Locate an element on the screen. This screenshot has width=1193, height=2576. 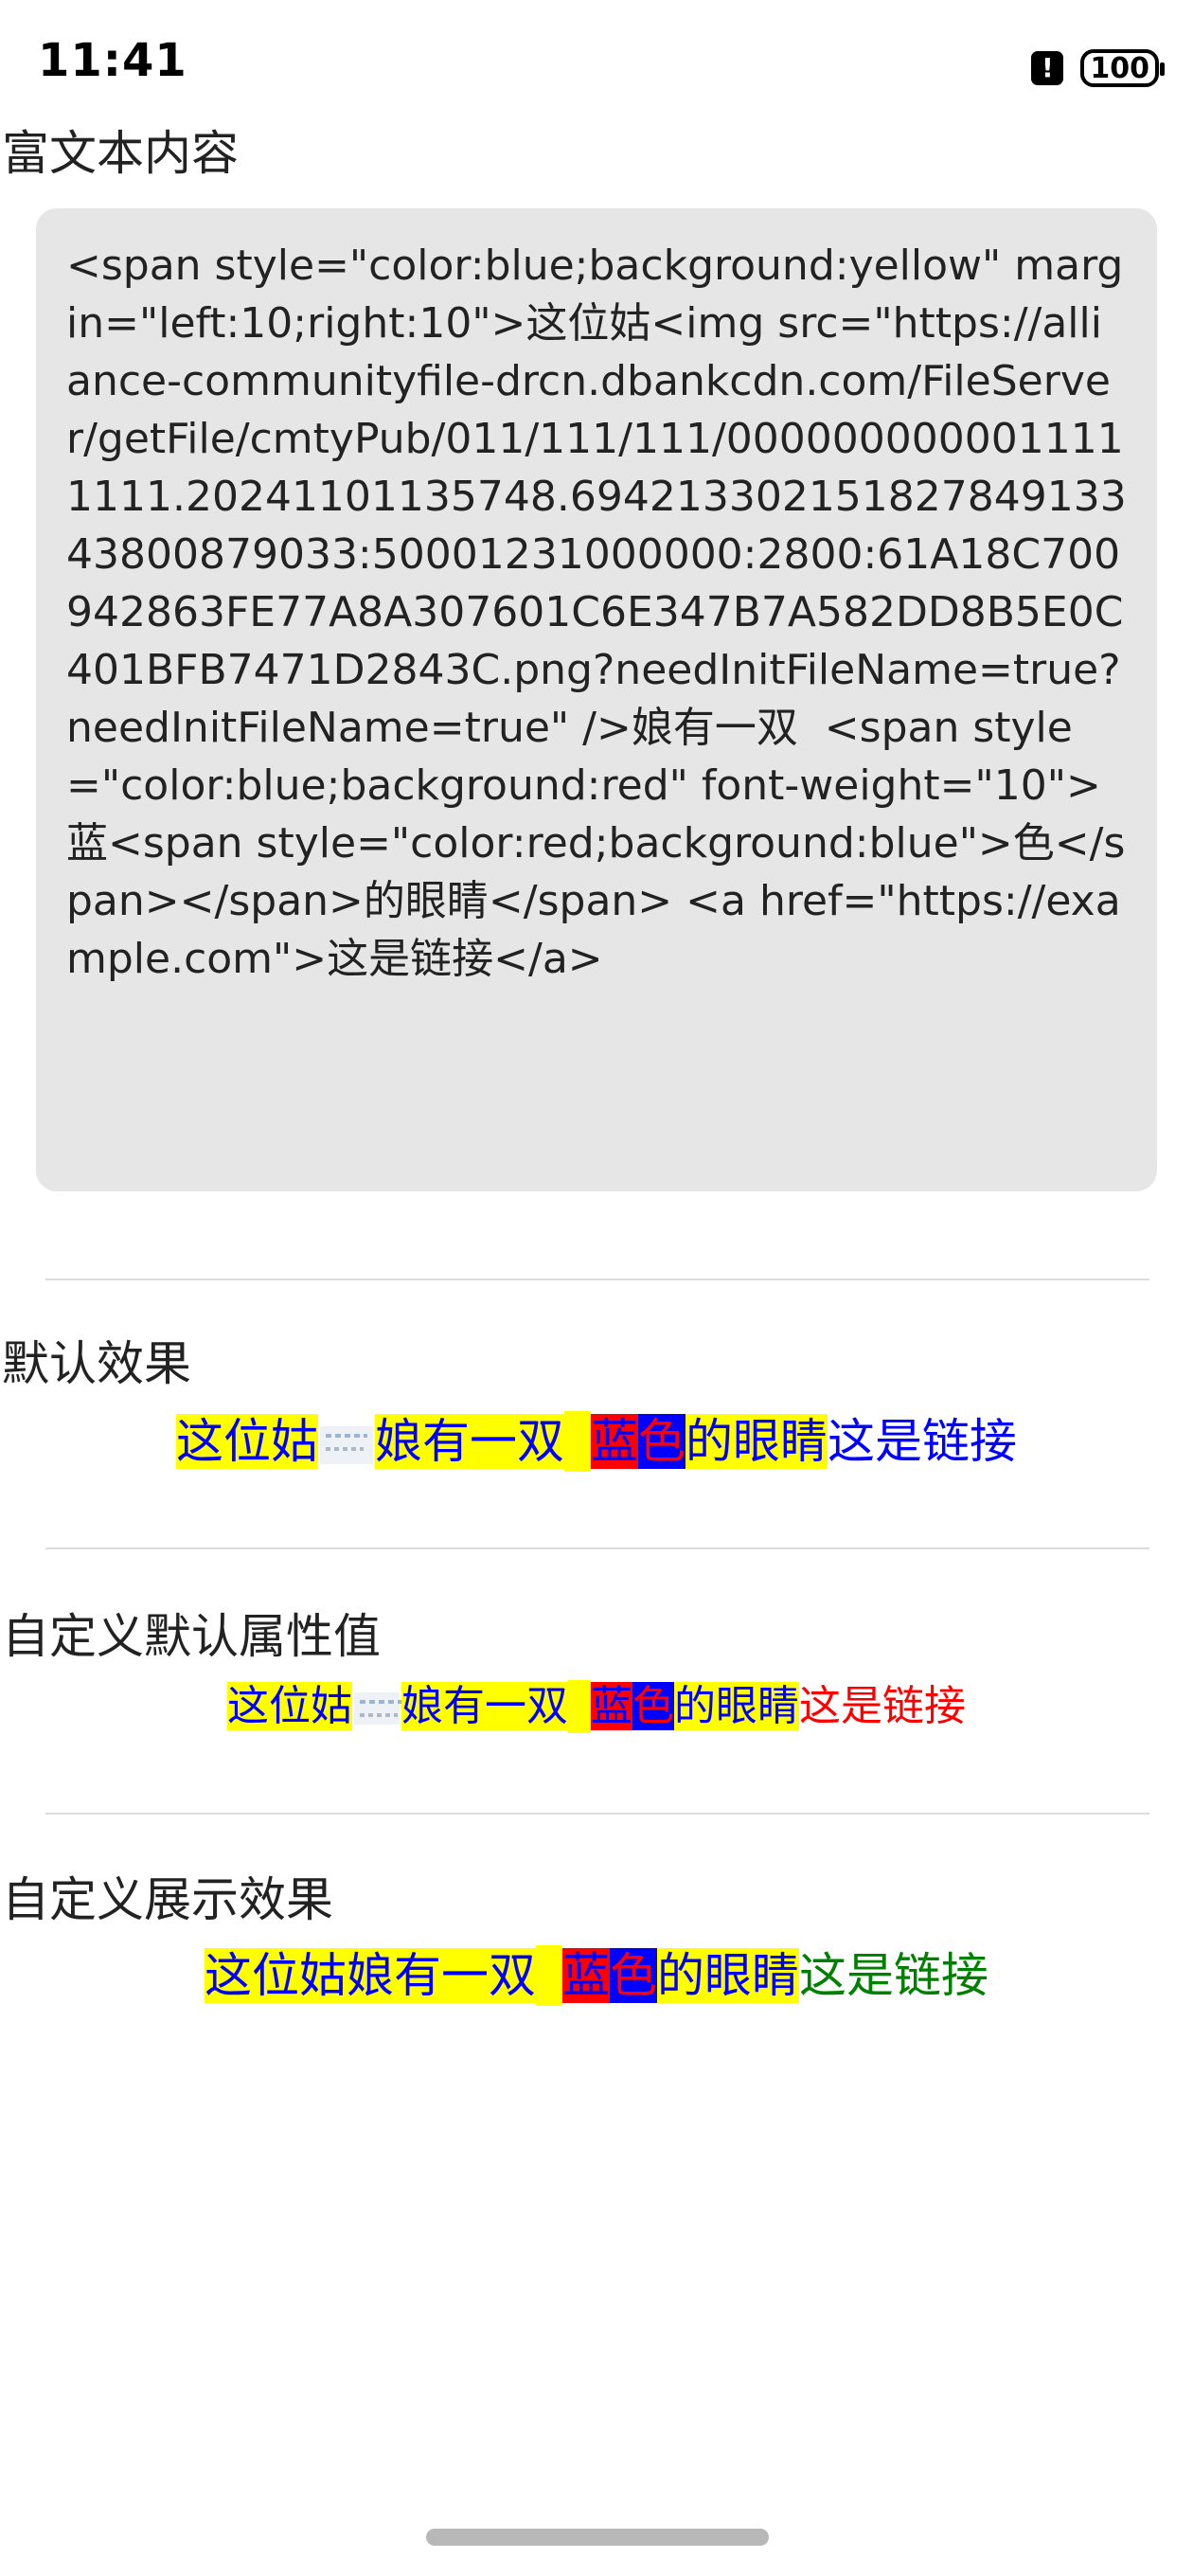
custom-attr-title: 自定义默认属性值 is located at coordinates (191, 1636).